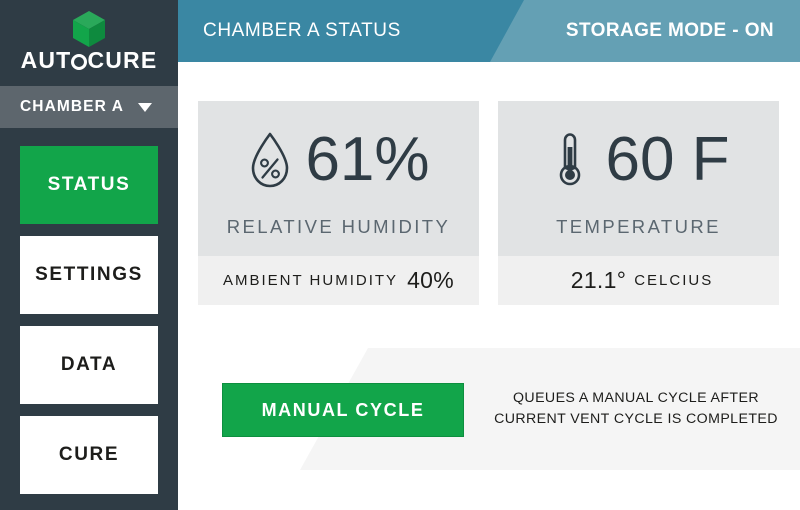 The image size is (800, 510). Describe the element at coordinates (367, 159) in the screenshot. I see `humidity-value: 61%` at that location.